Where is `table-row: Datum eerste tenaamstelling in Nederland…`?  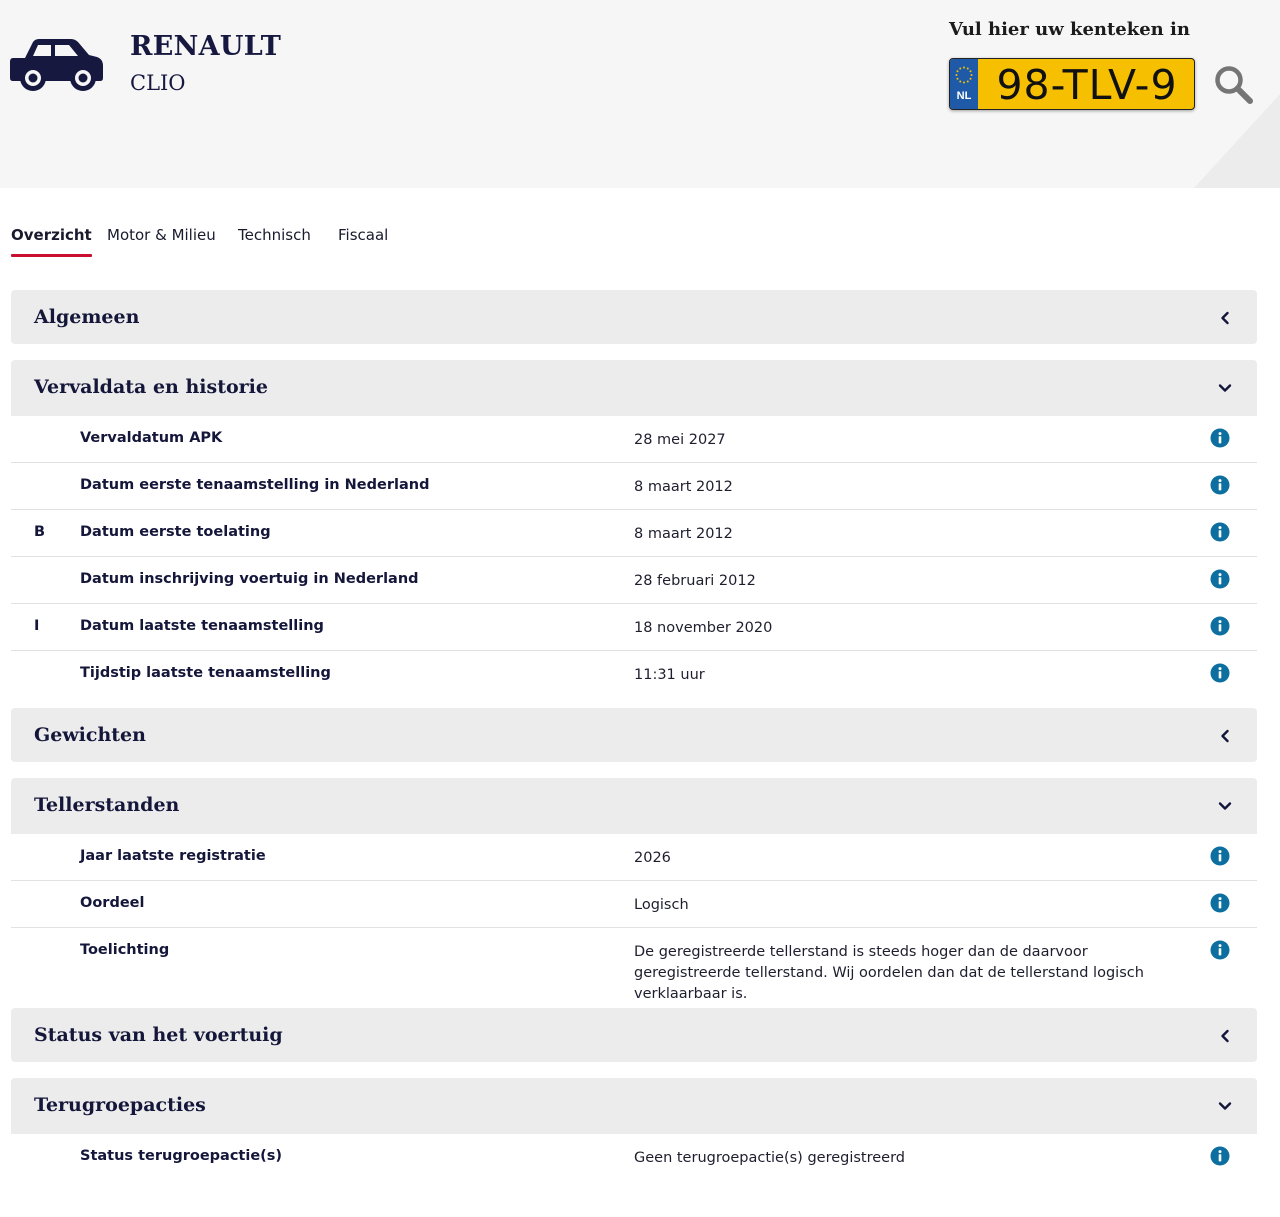
table-row: Datum eerste tenaamstelling in Nederland… is located at coordinates (634, 486).